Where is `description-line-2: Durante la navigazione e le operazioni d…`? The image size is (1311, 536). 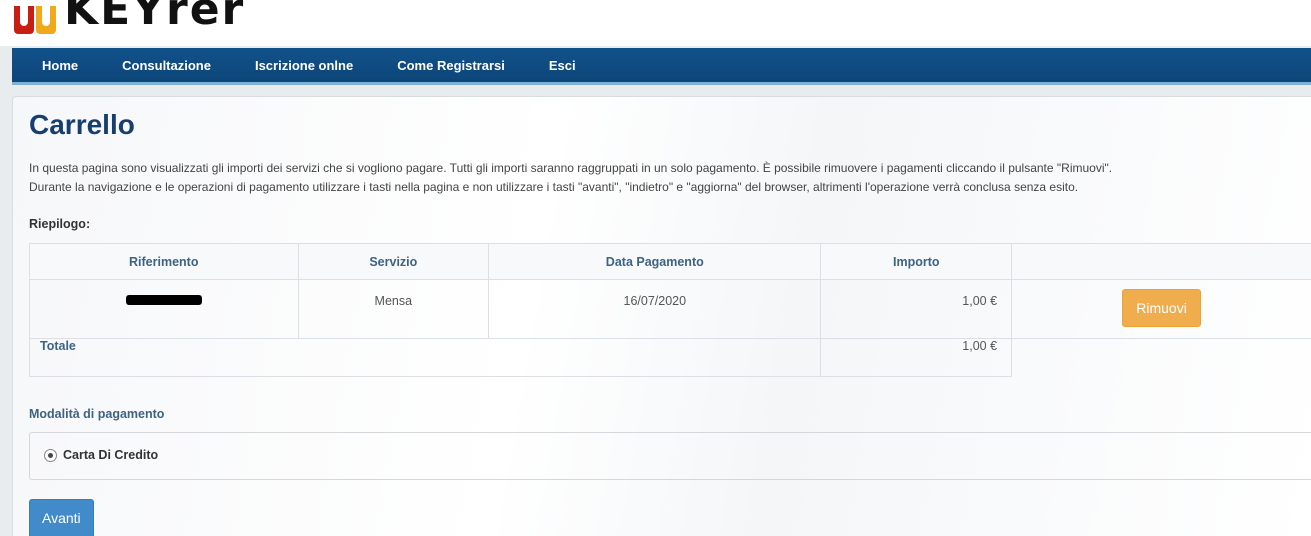
description-line-2: Durante la navigazione e le operazioni d… is located at coordinates (554, 187).